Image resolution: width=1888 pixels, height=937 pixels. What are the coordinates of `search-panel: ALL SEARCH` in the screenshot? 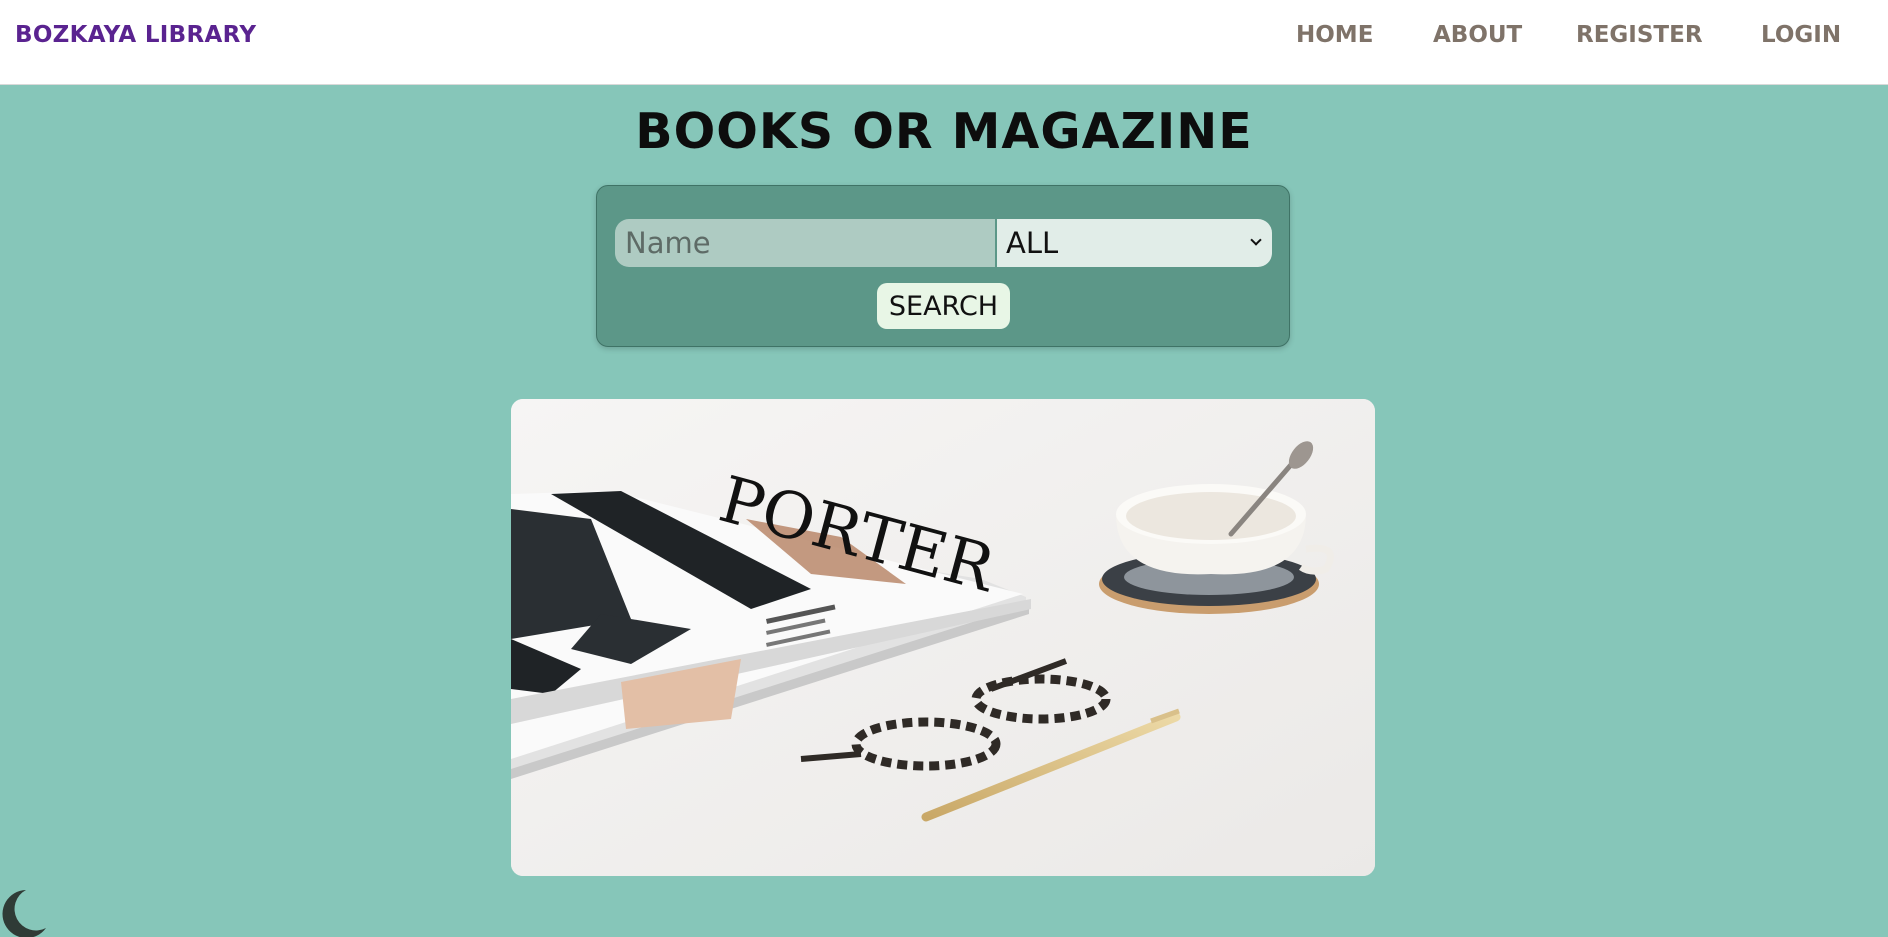 It's located at (943, 266).